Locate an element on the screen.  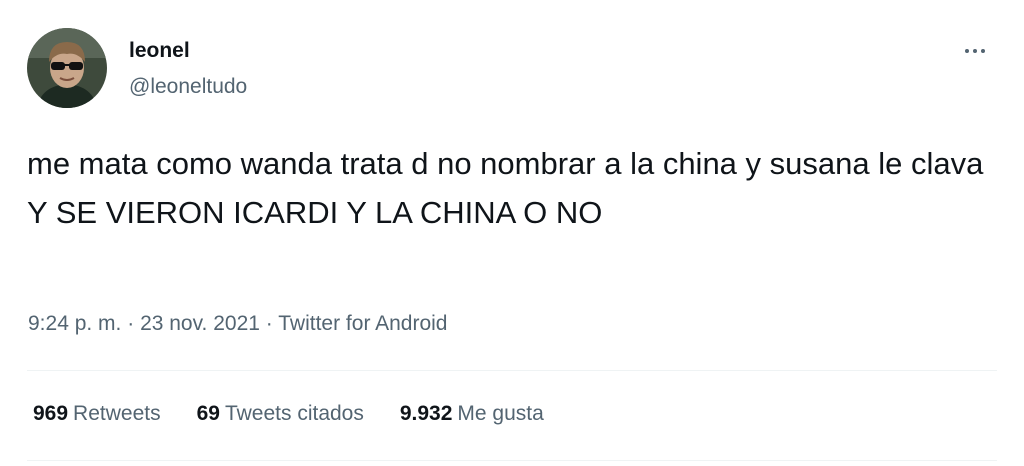
quote-tweets-count: 69 is located at coordinates (208, 413).